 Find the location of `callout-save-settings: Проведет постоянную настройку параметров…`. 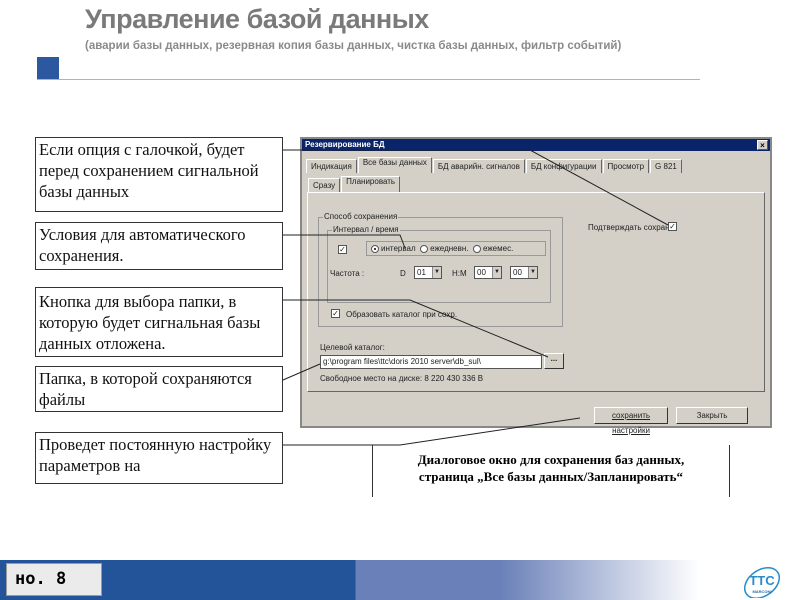

callout-save-settings: Проведет постоянную настройку параметров… is located at coordinates (159, 458).